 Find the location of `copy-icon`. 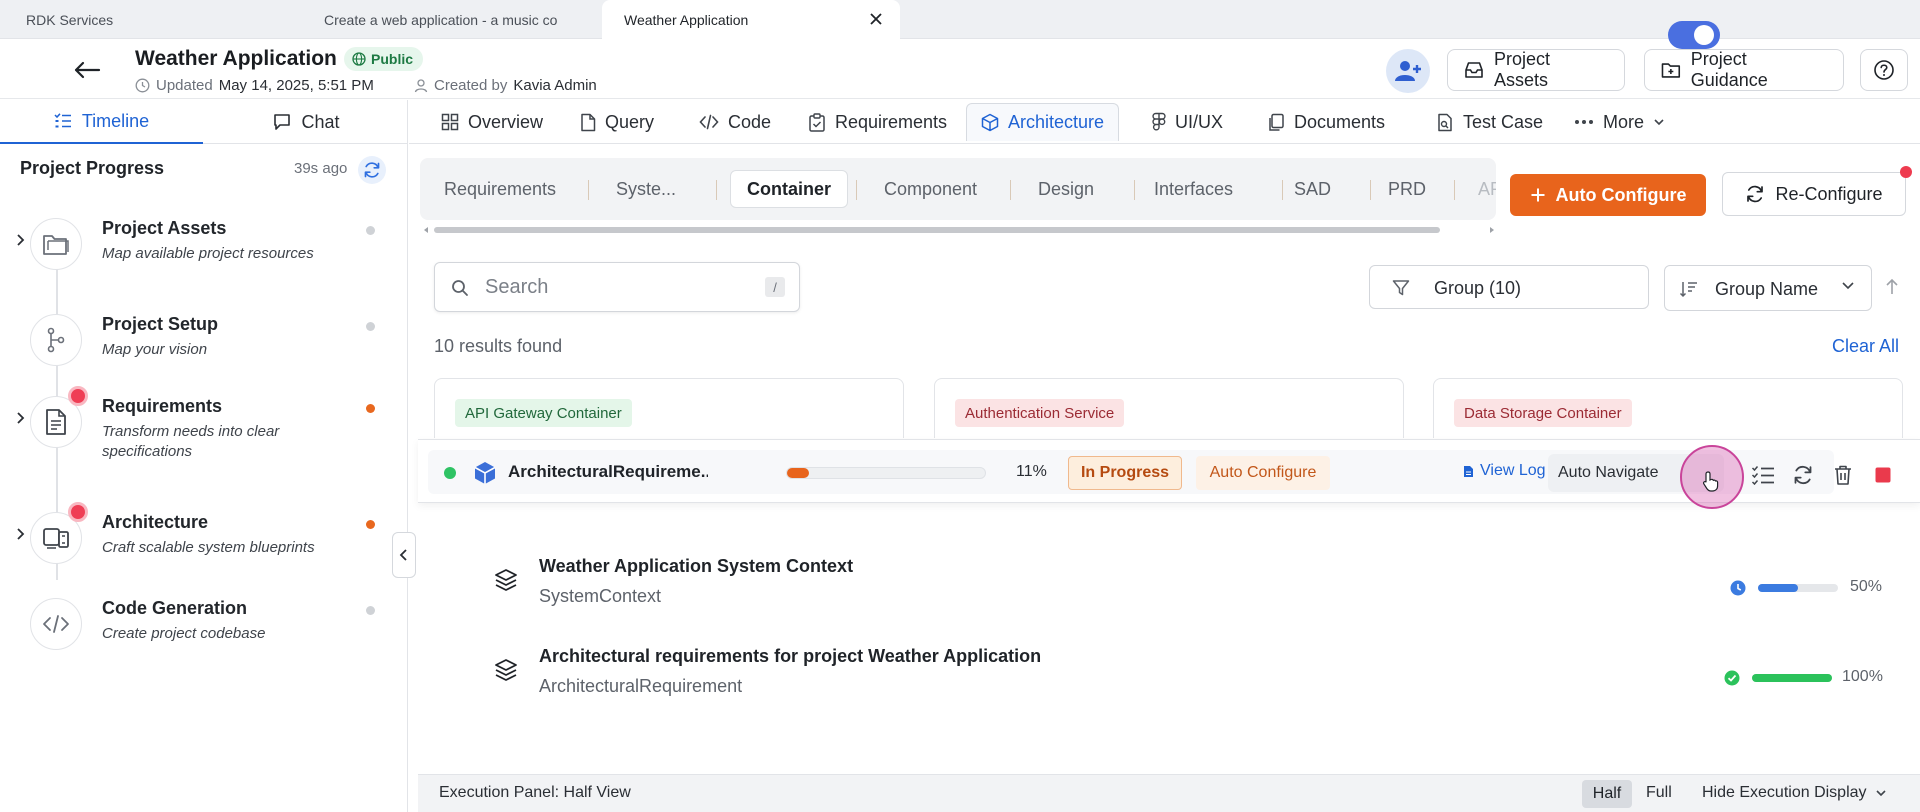

copy-icon is located at coordinates (1276, 122).